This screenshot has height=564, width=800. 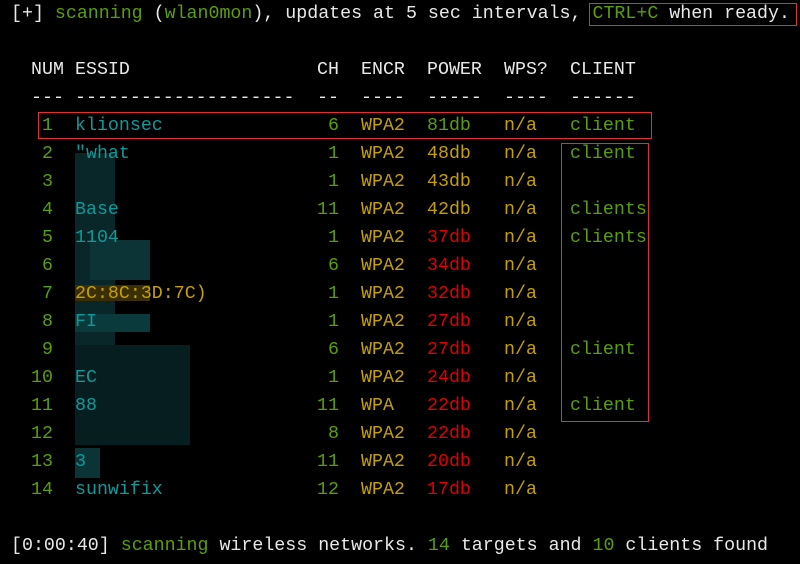 What do you see at coordinates (454, 70) in the screenshot?
I see `header-power: POWER` at bounding box center [454, 70].